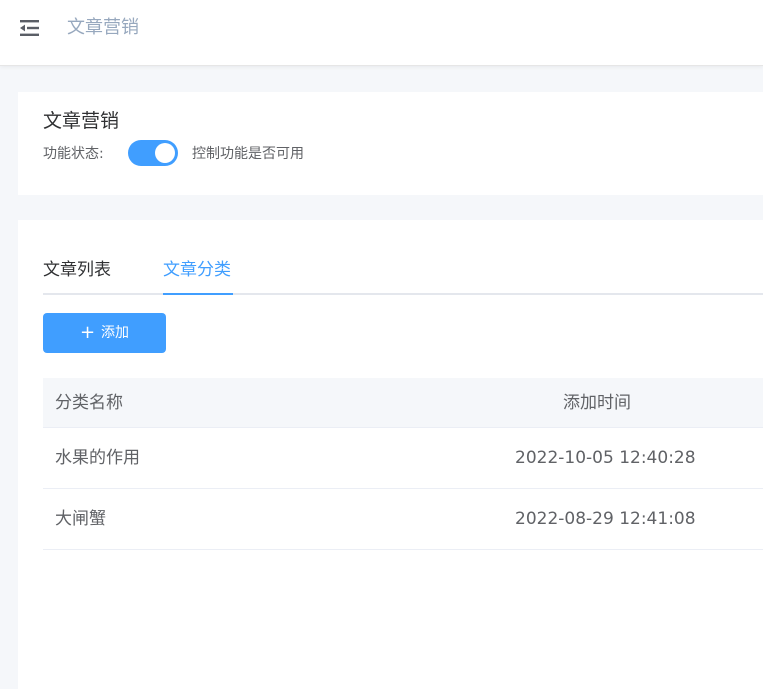 The image size is (763, 689). I want to click on column-header-name: 分类名称, so click(89, 403).